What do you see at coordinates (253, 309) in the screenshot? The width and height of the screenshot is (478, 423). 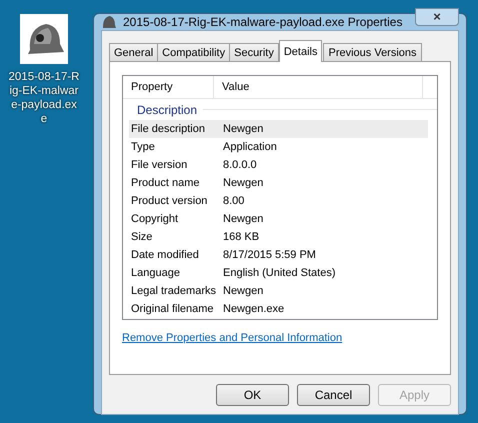 I see `value-cell: Newgen.exe` at bounding box center [253, 309].